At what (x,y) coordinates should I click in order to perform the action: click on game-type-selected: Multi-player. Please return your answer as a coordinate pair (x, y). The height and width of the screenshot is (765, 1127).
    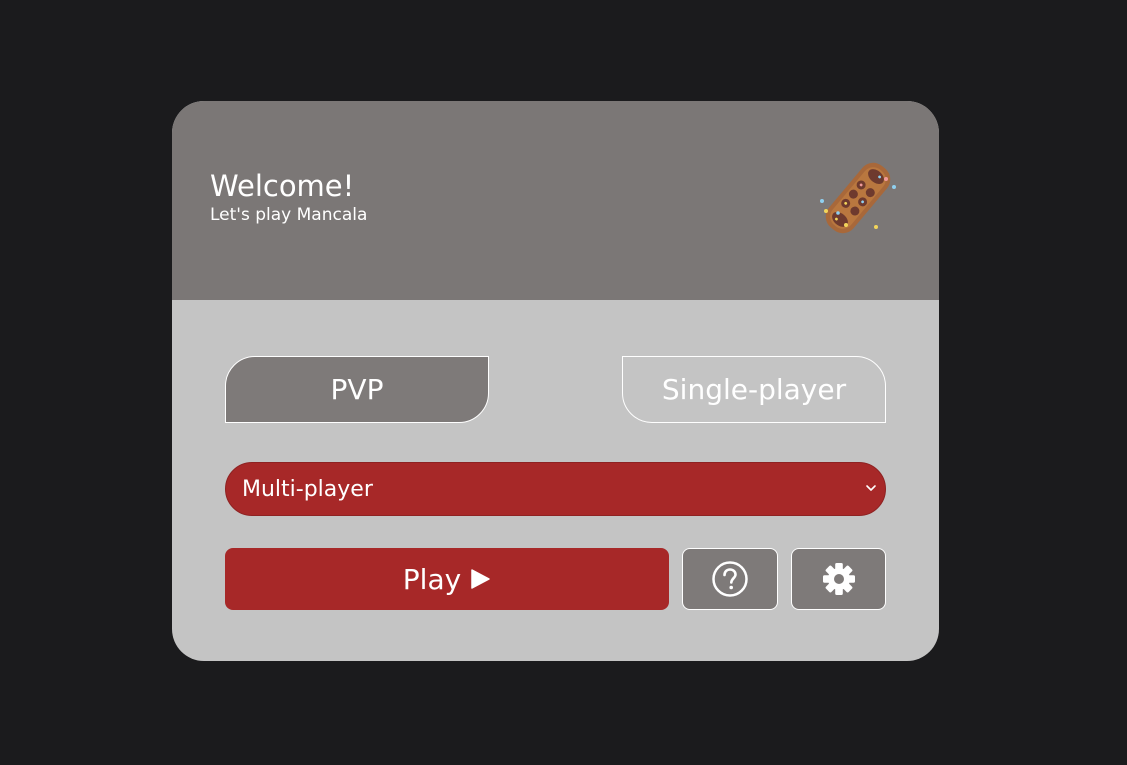
    Looking at the image, I should click on (307, 489).